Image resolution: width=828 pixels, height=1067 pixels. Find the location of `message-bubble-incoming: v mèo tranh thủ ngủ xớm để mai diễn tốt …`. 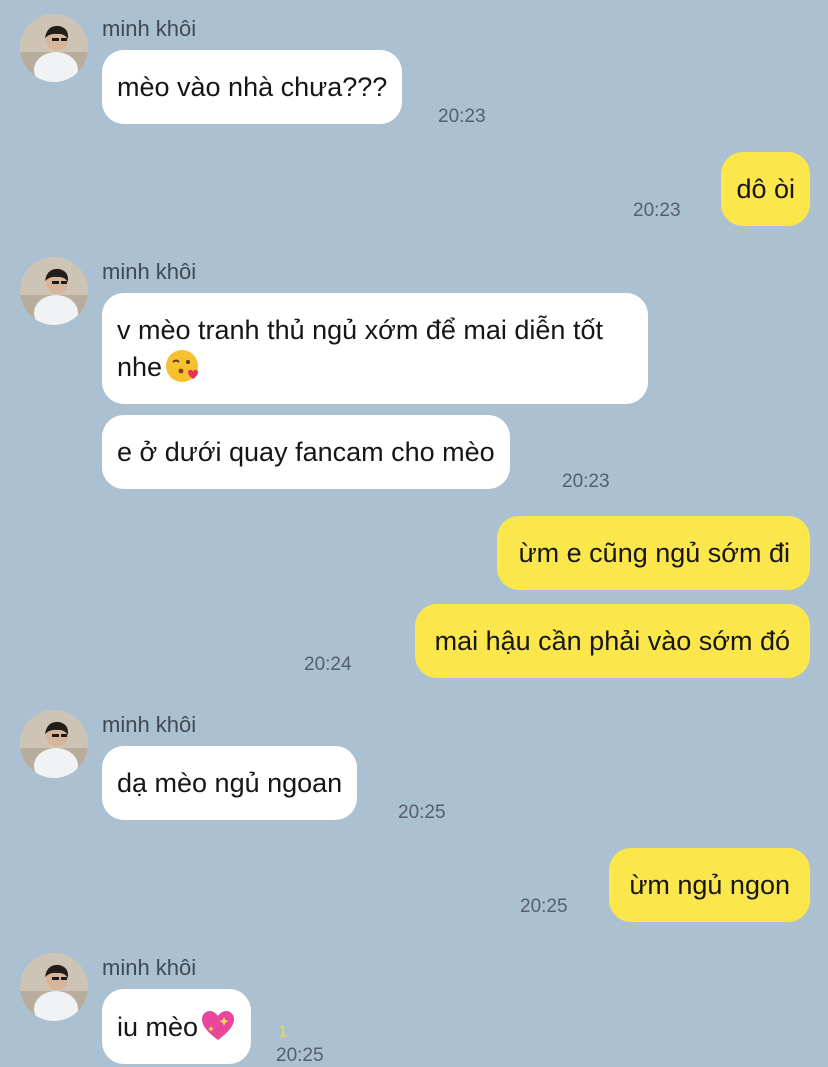

message-bubble-incoming: v mèo tranh thủ ngủ xớm để mai diễn tốt … is located at coordinates (375, 348).